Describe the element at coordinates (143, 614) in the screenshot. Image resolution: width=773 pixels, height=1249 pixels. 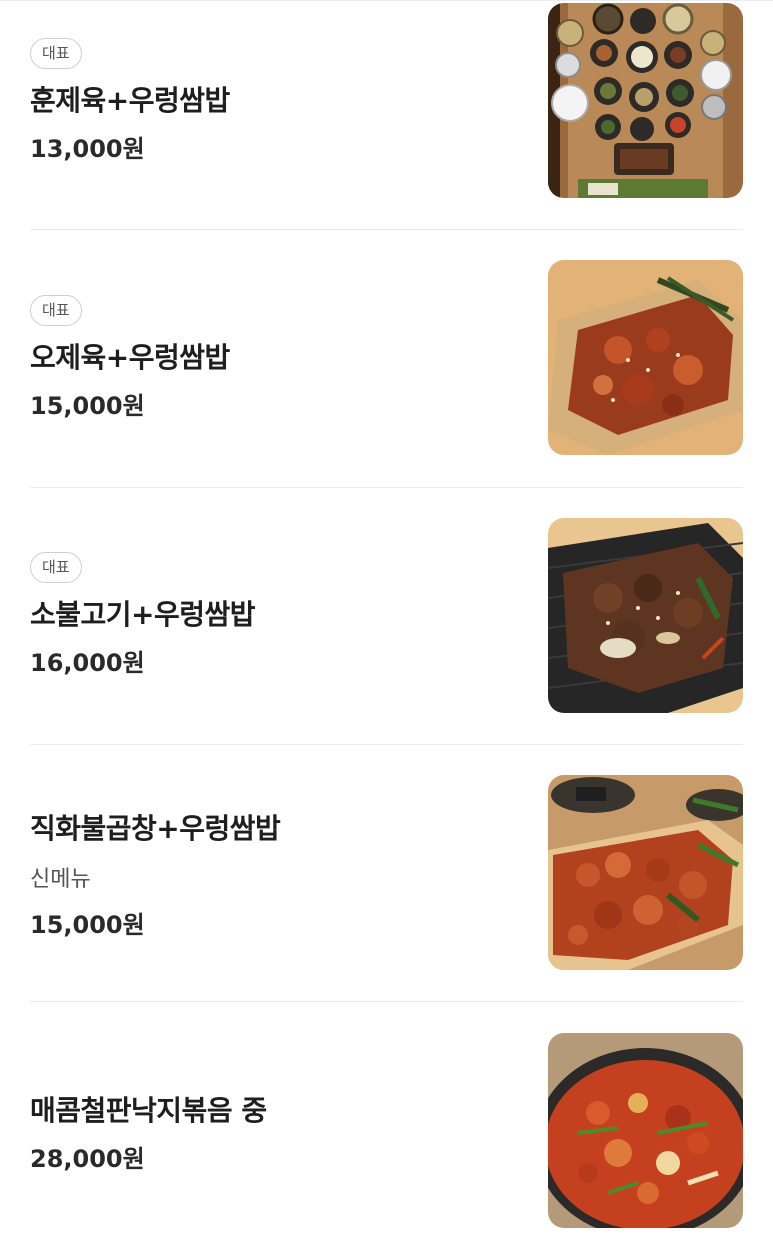
I see `menu-item-name: 소불고기+우렁쌈밥` at that location.